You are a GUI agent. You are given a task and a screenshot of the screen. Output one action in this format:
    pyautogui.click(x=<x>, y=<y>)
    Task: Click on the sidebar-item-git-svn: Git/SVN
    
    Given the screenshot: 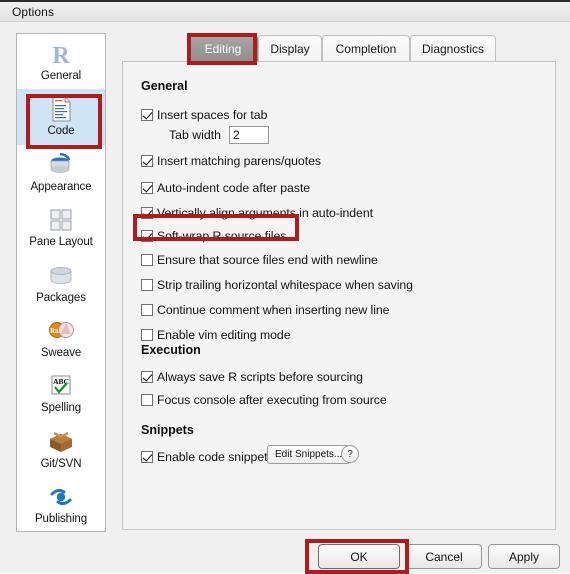 What is the action you would take?
    pyautogui.click(x=61, y=449)
    